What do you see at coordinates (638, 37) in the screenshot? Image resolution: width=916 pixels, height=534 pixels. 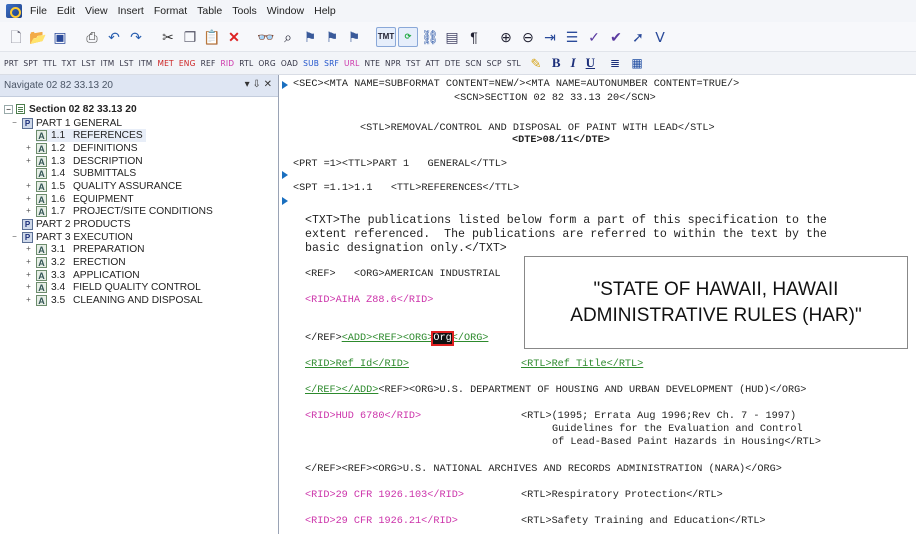 I see `arrow-icon: ➚` at bounding box center [638, 37].